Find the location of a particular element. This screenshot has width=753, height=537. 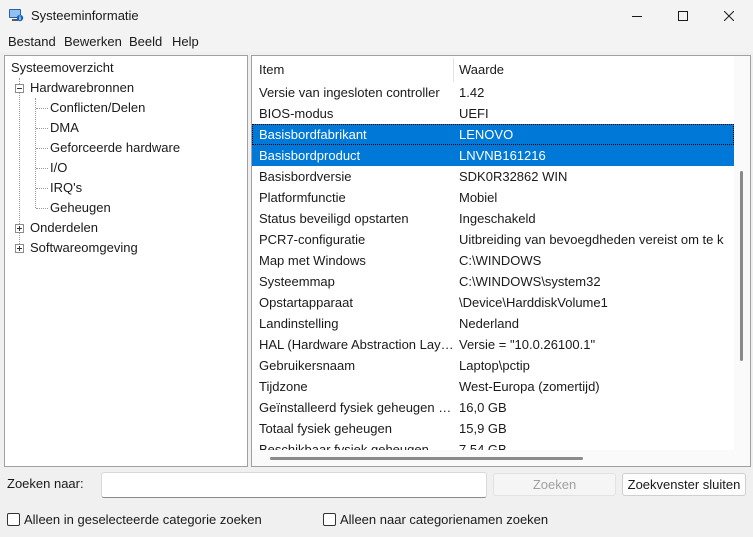

menu-bewerken: Bewerken is located at coordinates (93, 41).